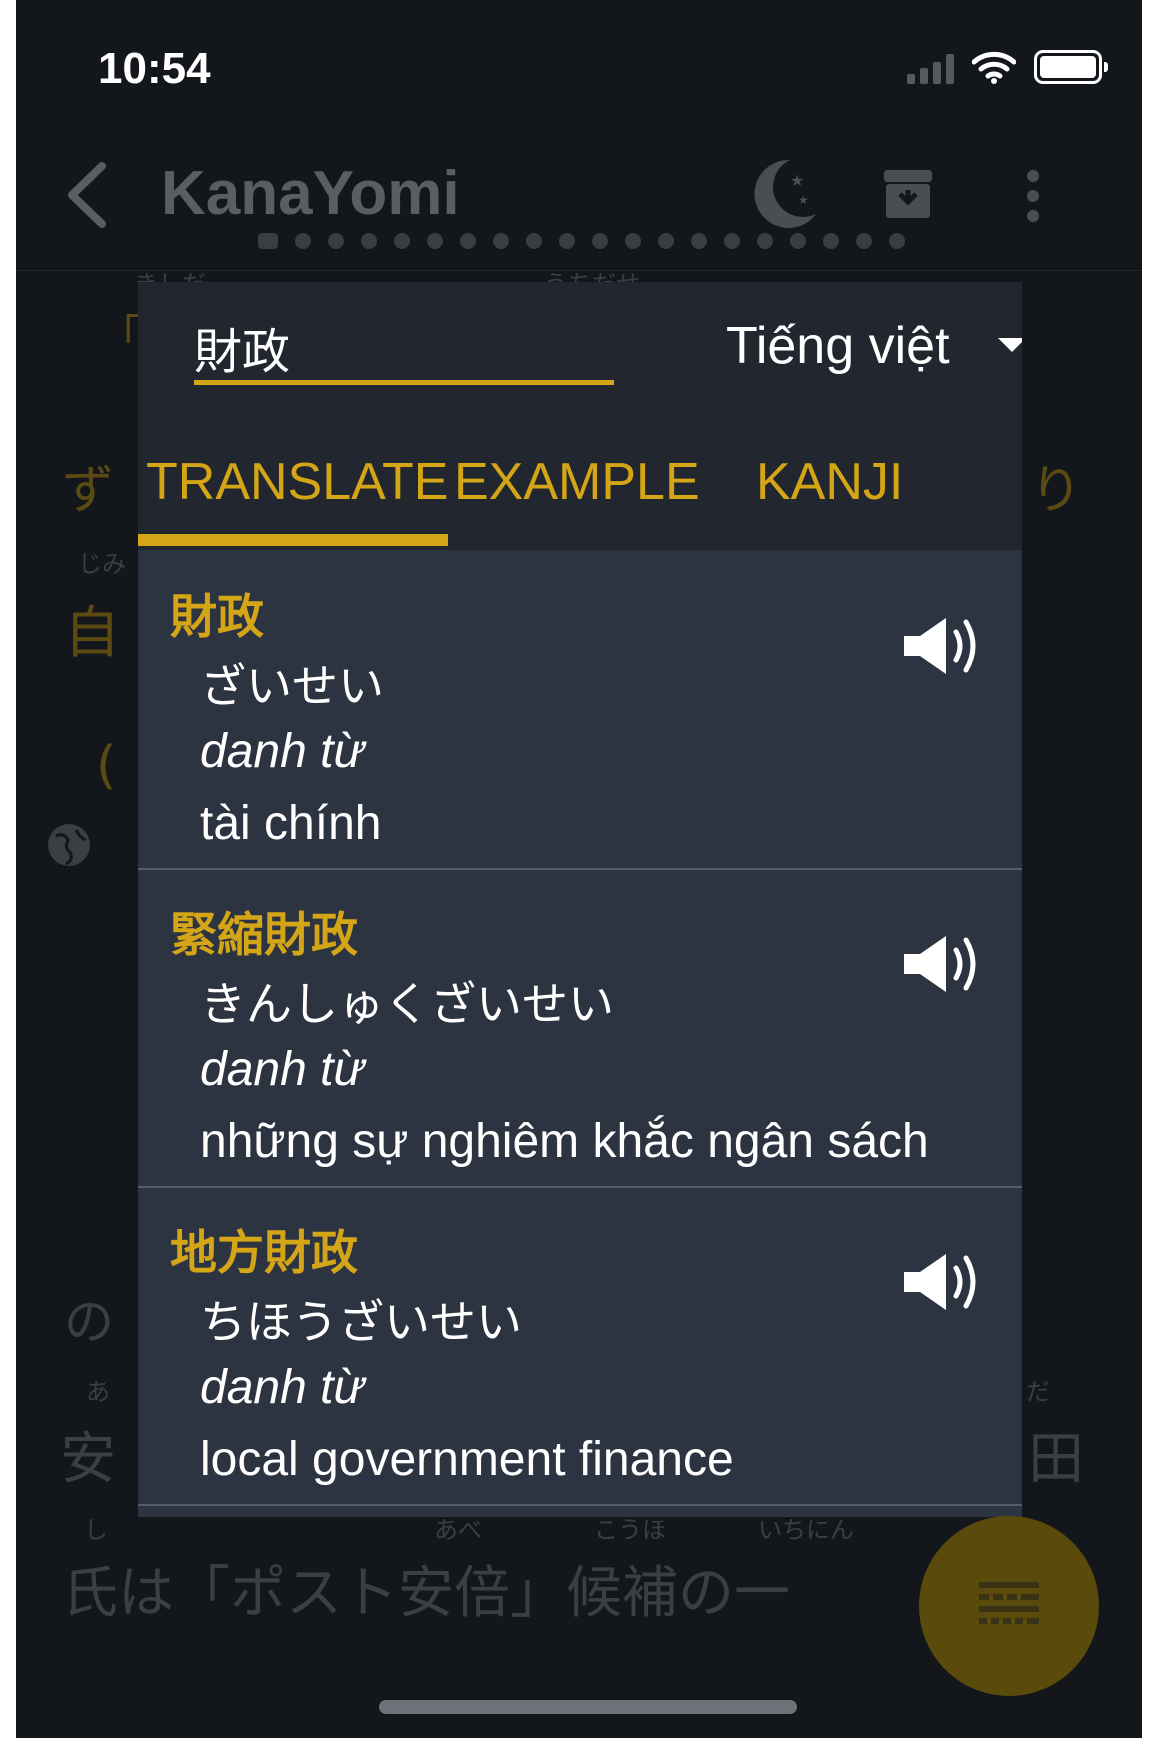 This screenshot has width=1158, height=1738. Describe the element at coordinates (1056, 1459) in the screenshot. I see `article-text: 田` at that location.